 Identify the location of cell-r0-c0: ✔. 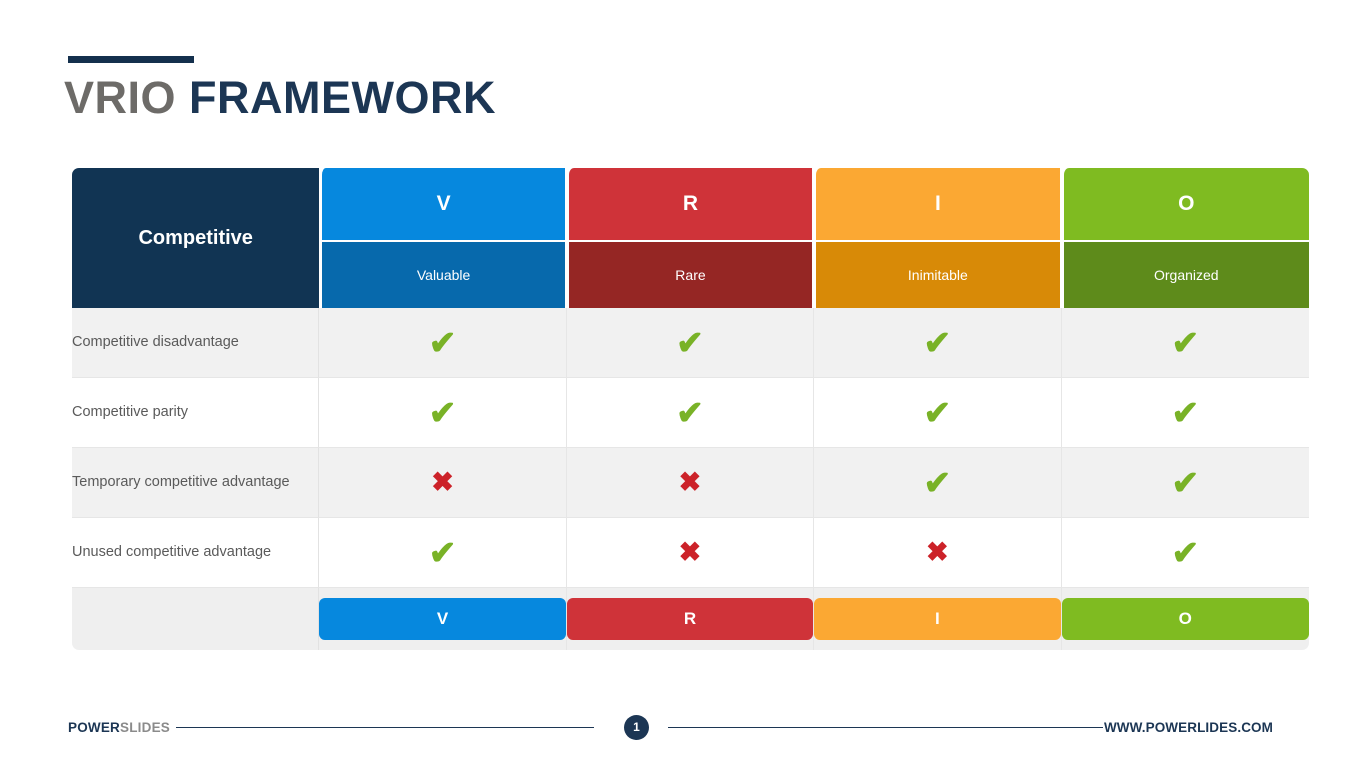
(443, 343).